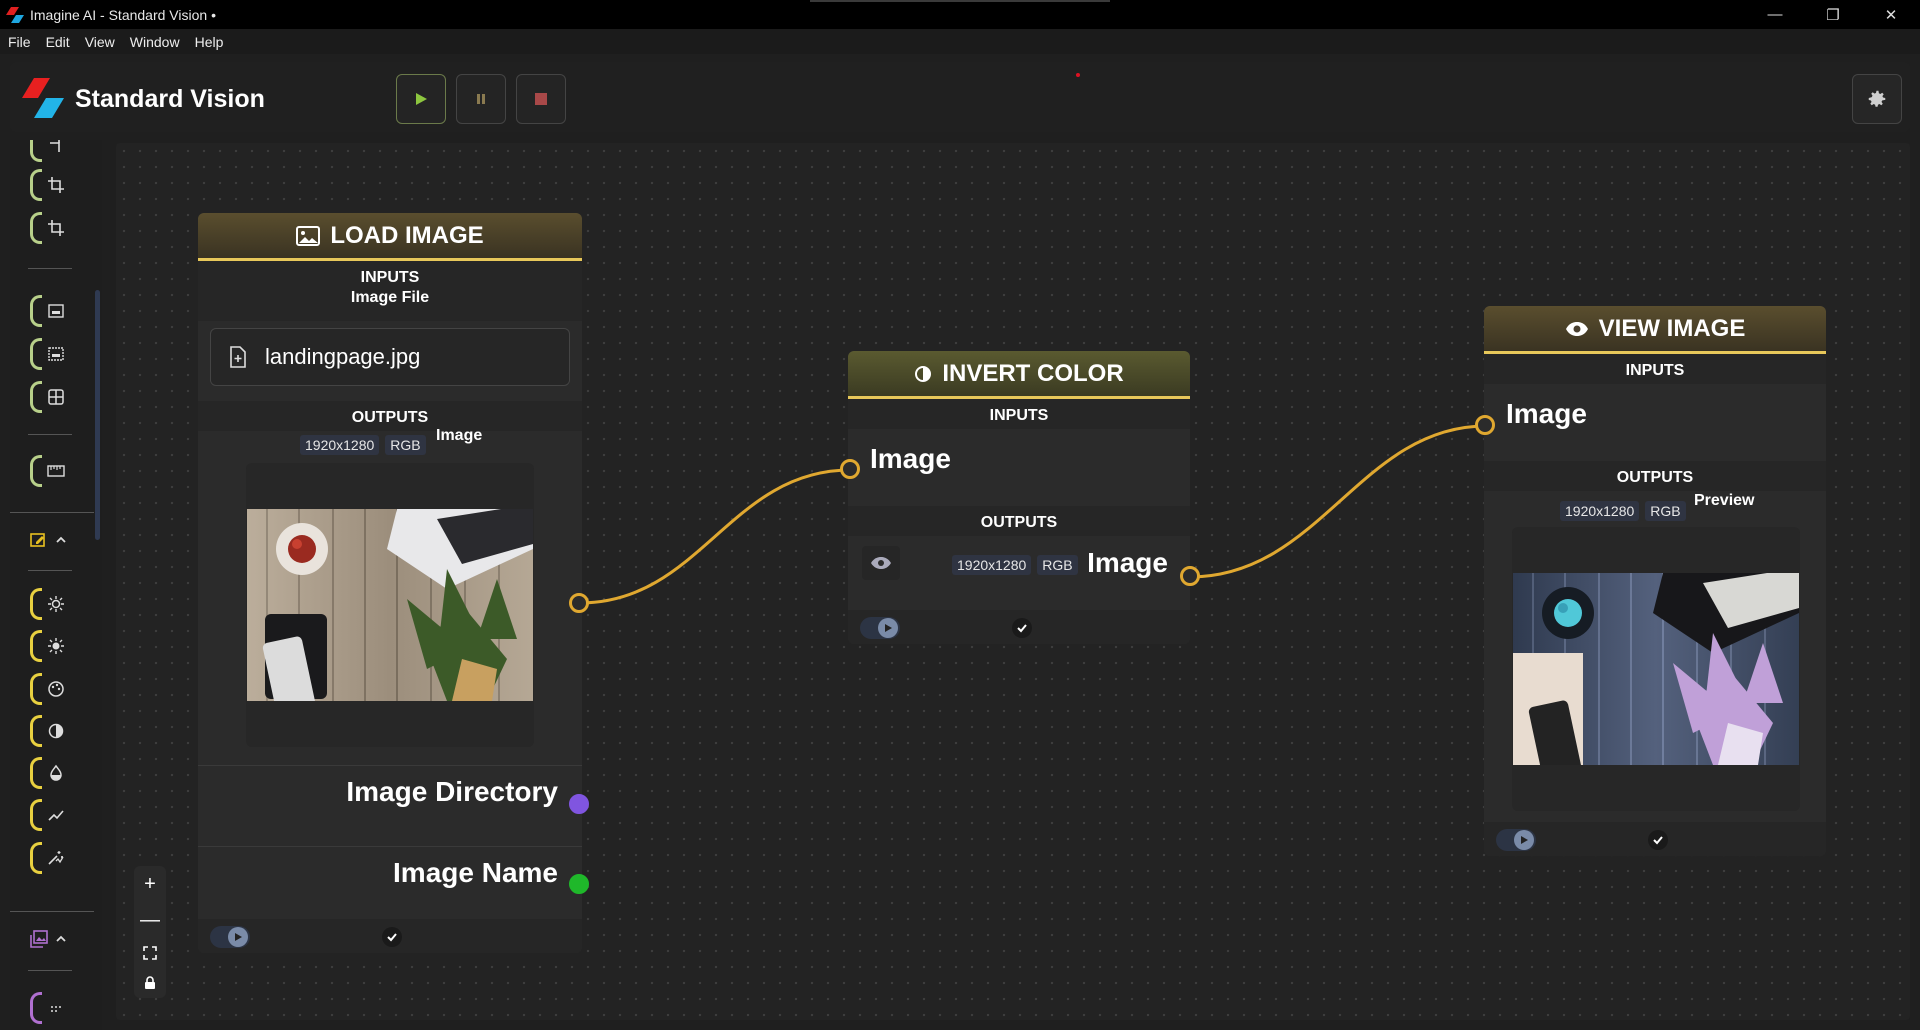  What do you see at coordinates (1576, 328) in the screenshot?
I see `eye-icon` at bounding box center [1576, 328].